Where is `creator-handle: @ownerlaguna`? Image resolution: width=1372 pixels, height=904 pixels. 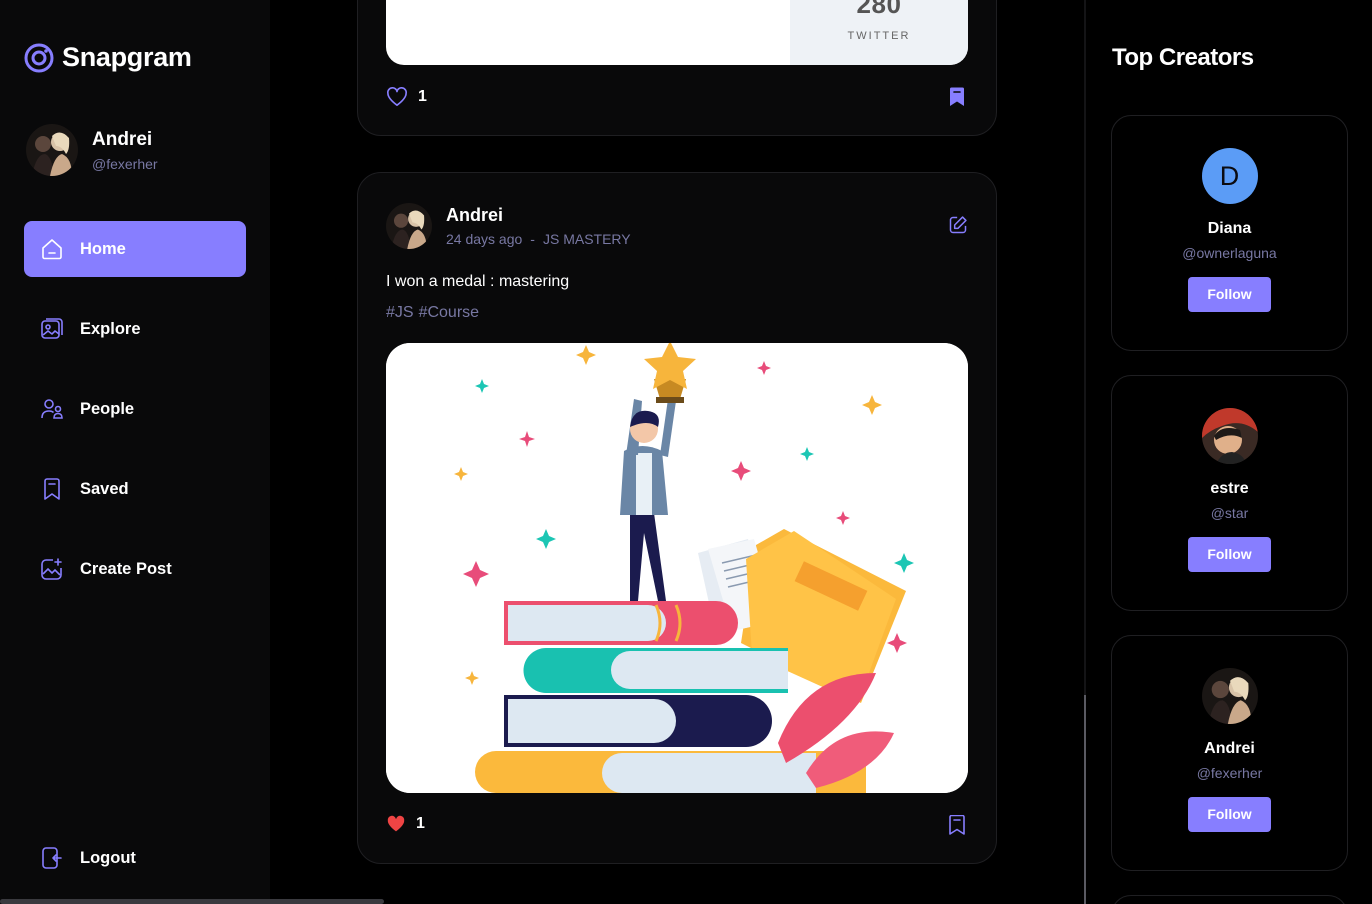
creator-handle: @ownerlaguna is located at coordinates (1229, 253).